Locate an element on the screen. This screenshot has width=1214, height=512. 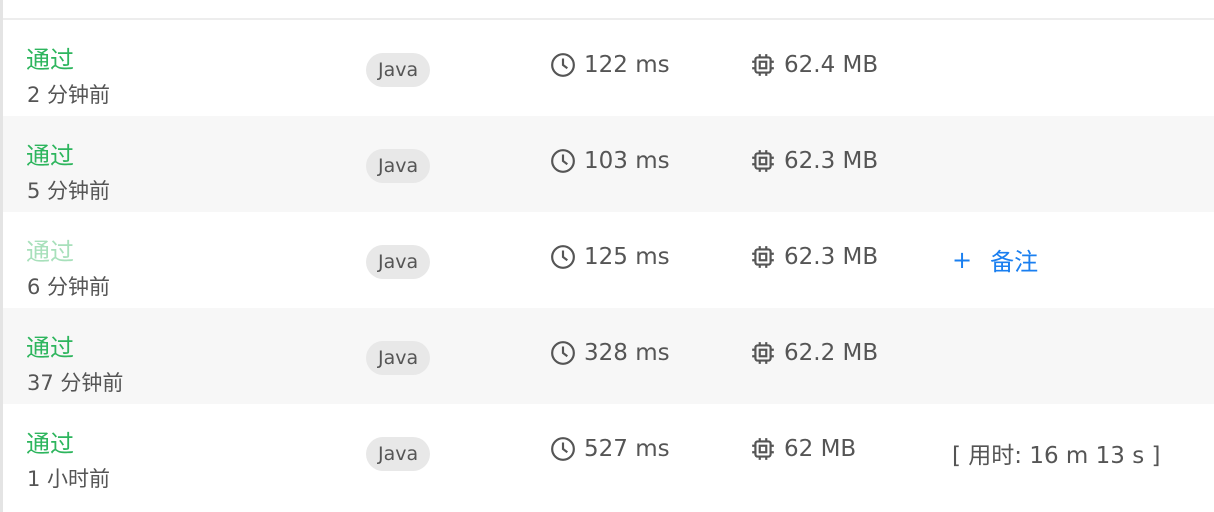
submit-time: 2 分钟前 is located at coordinates (69, 95).